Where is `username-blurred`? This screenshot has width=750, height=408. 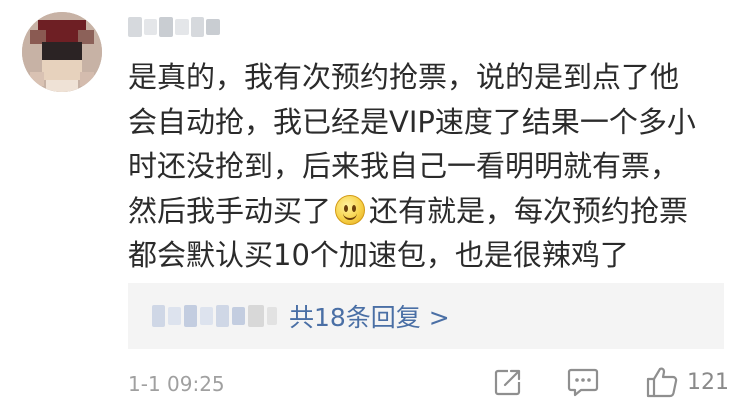
username-blurred is located at coordinates (174, 27).